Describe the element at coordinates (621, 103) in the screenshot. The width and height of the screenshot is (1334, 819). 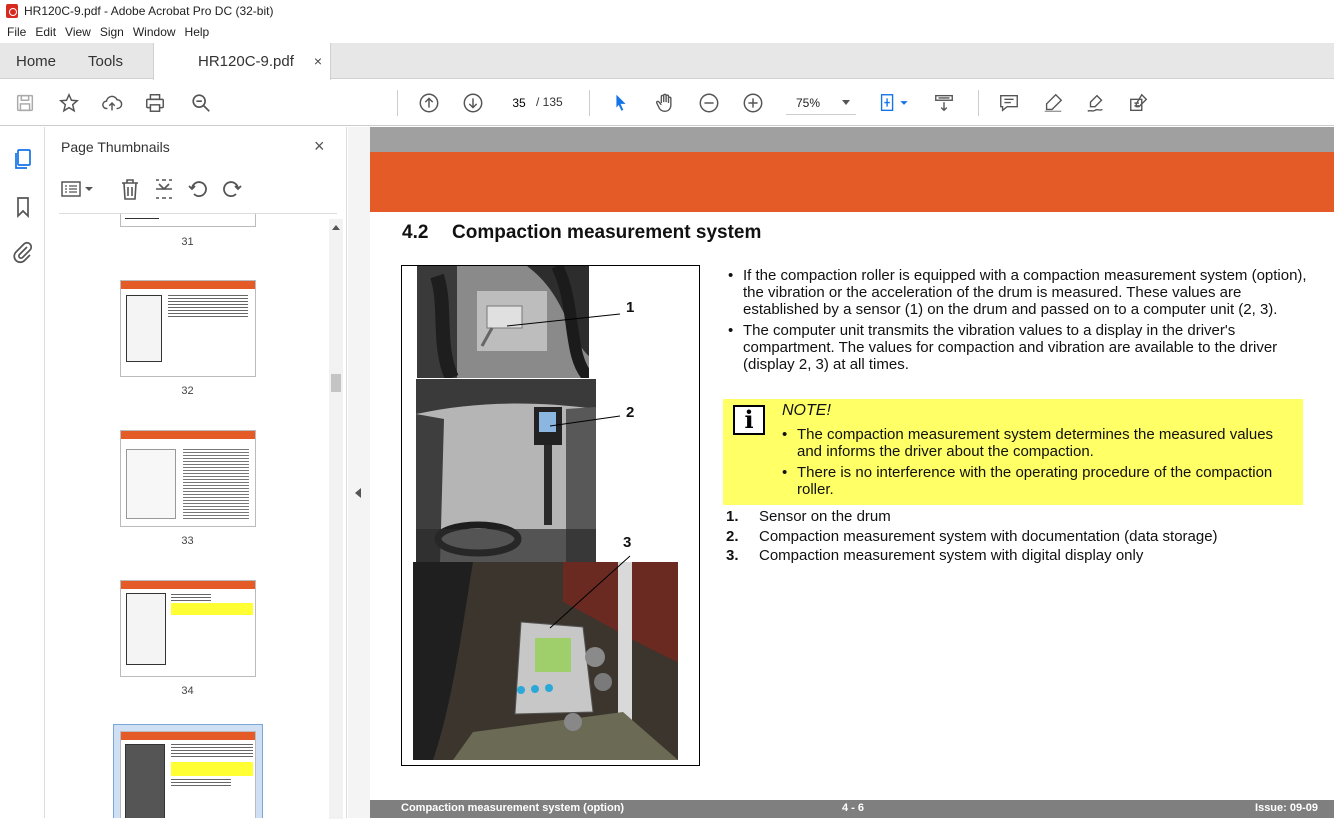
I see `select-cursor-icon` at that location.